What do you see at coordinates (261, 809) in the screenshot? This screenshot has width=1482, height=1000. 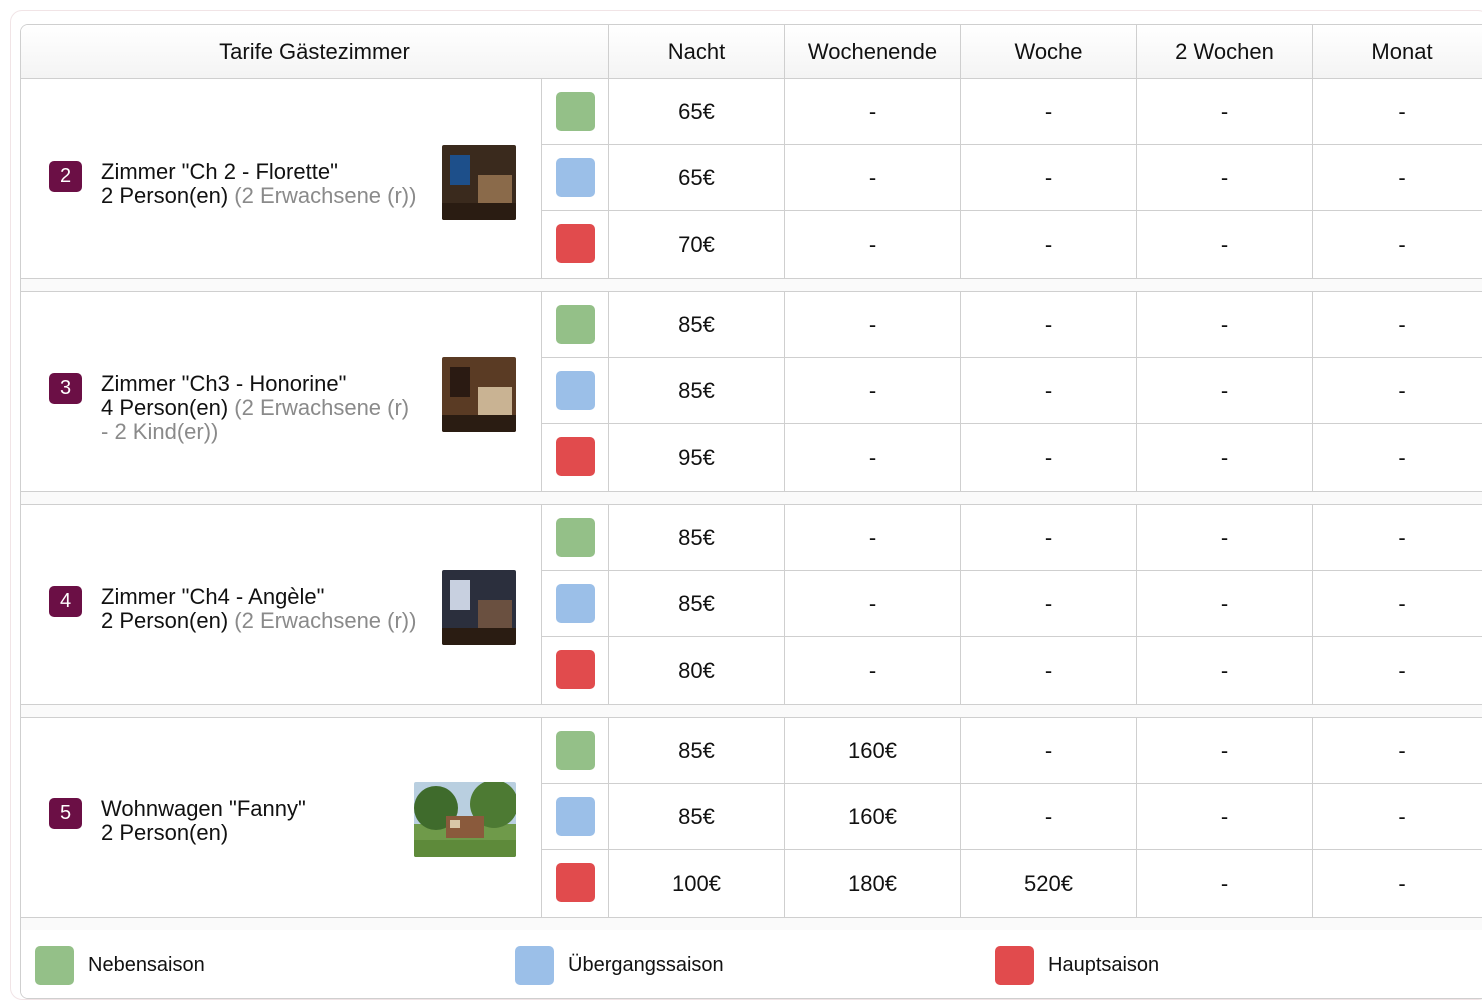 I see `room-name: Wohnwagen "Fanny"` at bounding box center [261, 809].